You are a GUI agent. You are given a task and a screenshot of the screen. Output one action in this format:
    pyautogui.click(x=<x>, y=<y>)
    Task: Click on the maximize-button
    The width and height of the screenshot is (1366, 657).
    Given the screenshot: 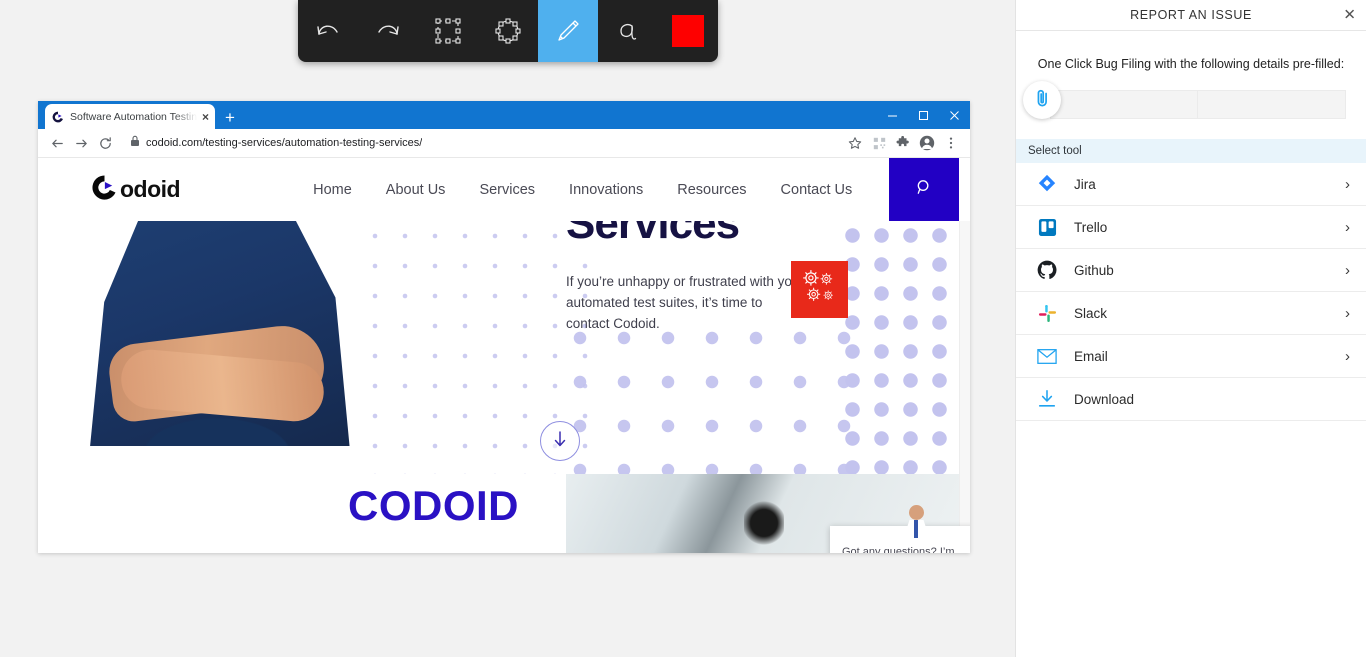 What is the action you would take?
    pyautogui.click(x=923, y=115)
    